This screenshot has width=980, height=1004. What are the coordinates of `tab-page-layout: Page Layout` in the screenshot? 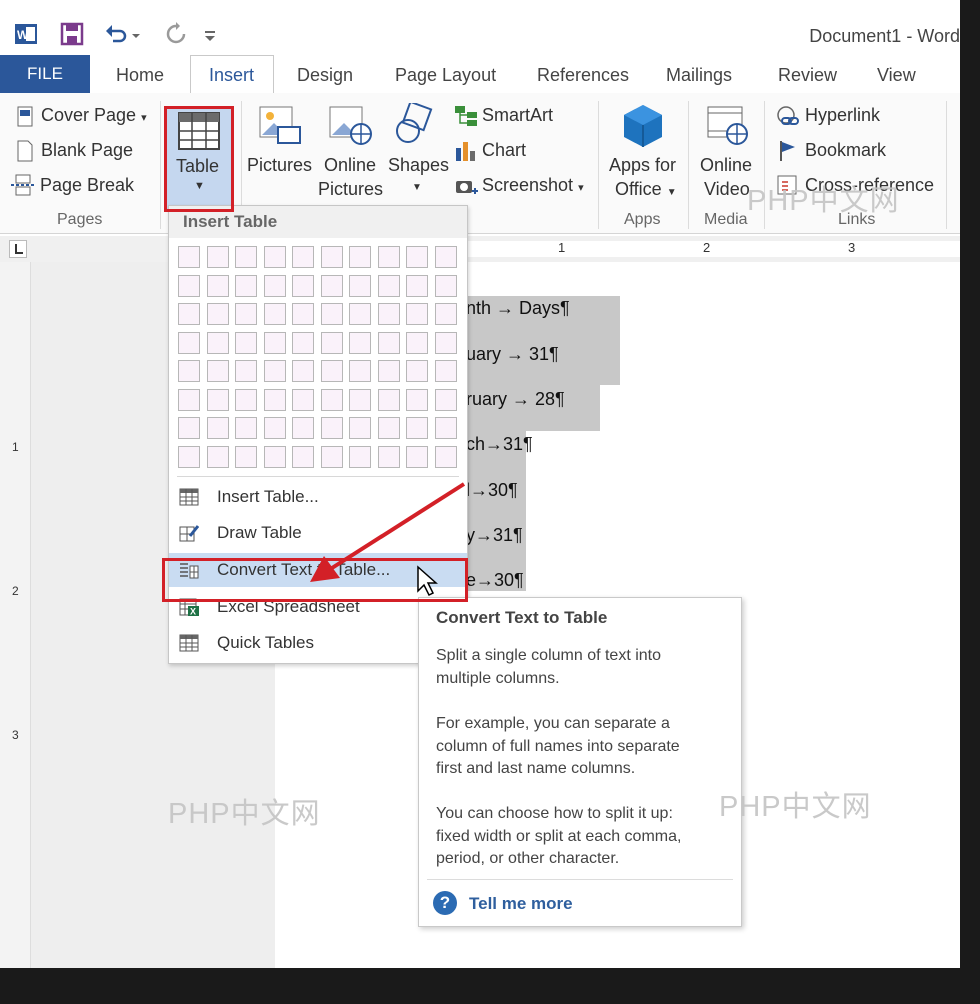 It's located at (445, 75).